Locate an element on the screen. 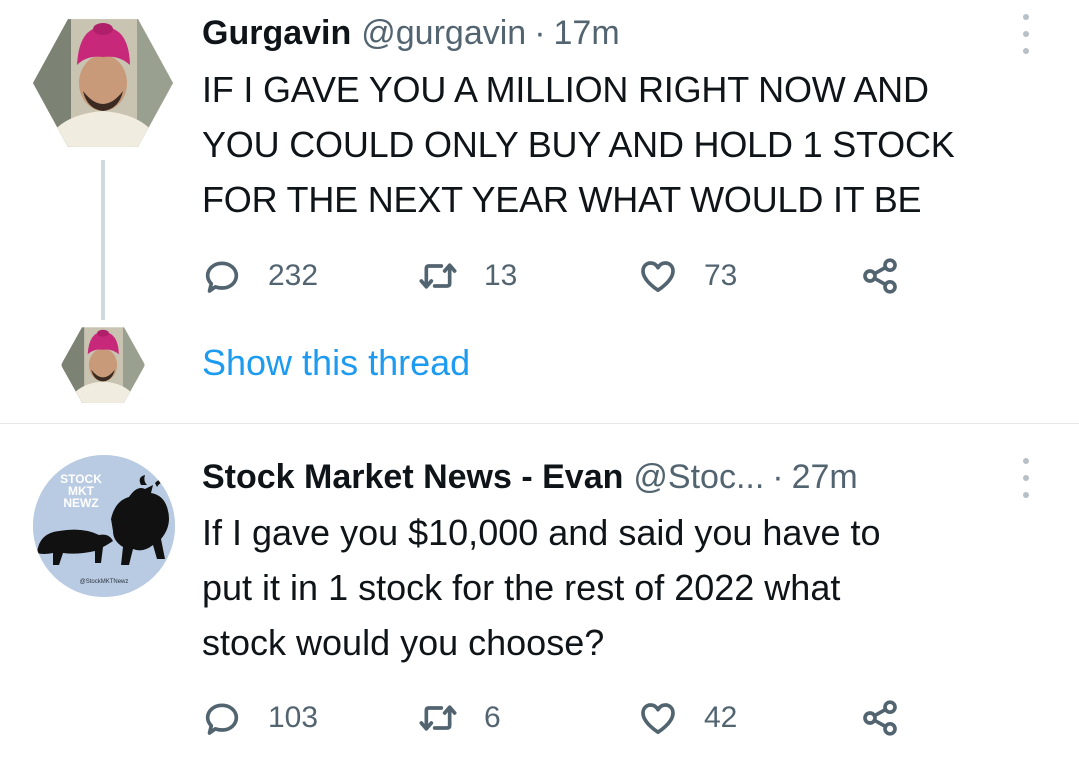 The image size is (1079, 768). retweet-button: 13 is located at coordinates (467, 276).